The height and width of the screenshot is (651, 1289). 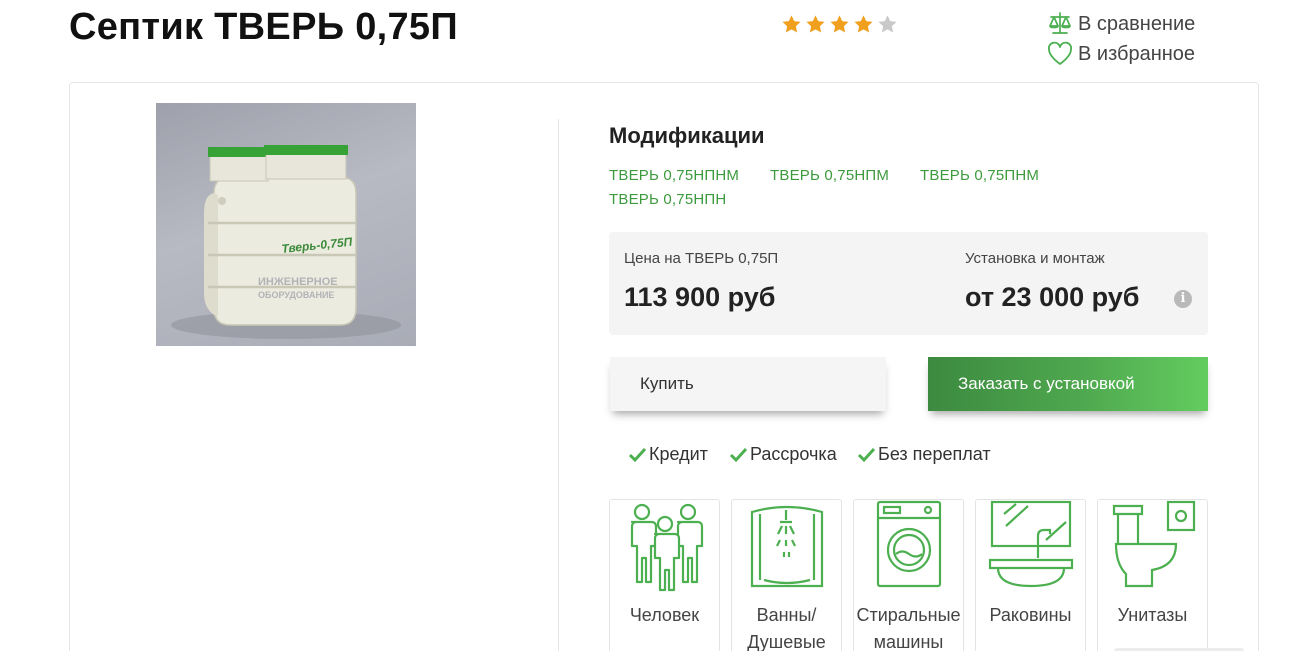 I want to click on column-divider, so click(x=558, y=385).